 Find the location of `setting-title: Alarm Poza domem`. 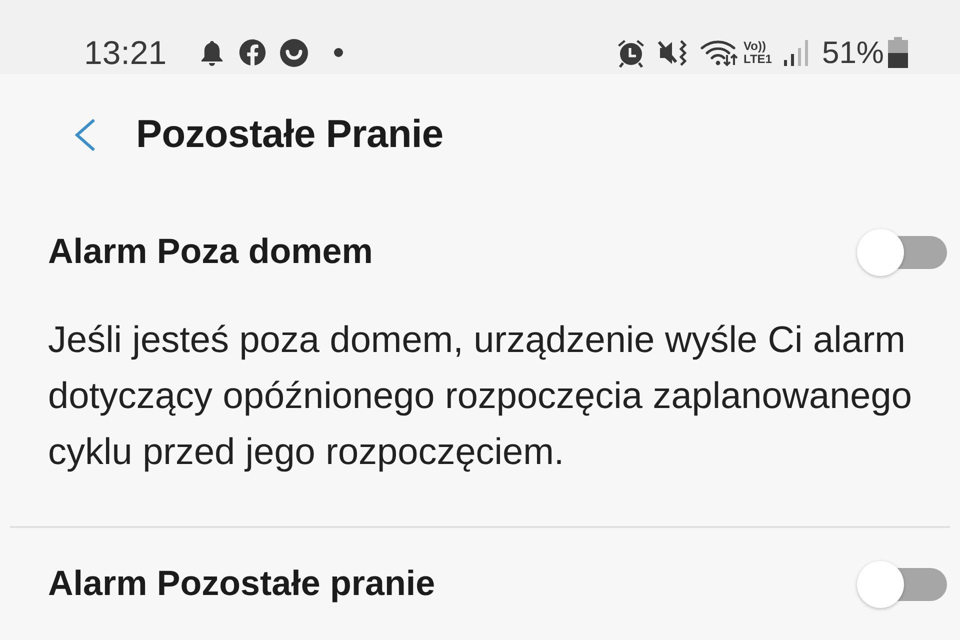

setting-title: Alarm Poza domem is located at coordinates (210, 252).